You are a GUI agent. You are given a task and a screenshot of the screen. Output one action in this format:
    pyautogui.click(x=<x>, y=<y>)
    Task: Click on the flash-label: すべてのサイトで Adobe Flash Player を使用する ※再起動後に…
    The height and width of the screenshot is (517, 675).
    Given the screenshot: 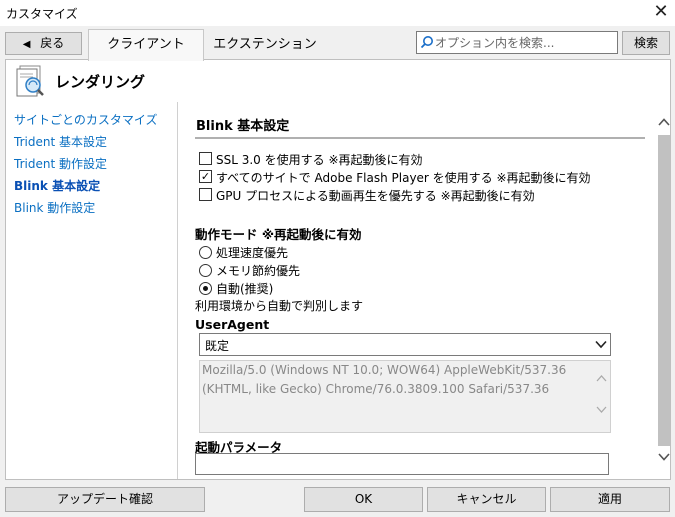 What is the action you would take?
    pyautogui.click(x=403, y=178)
    